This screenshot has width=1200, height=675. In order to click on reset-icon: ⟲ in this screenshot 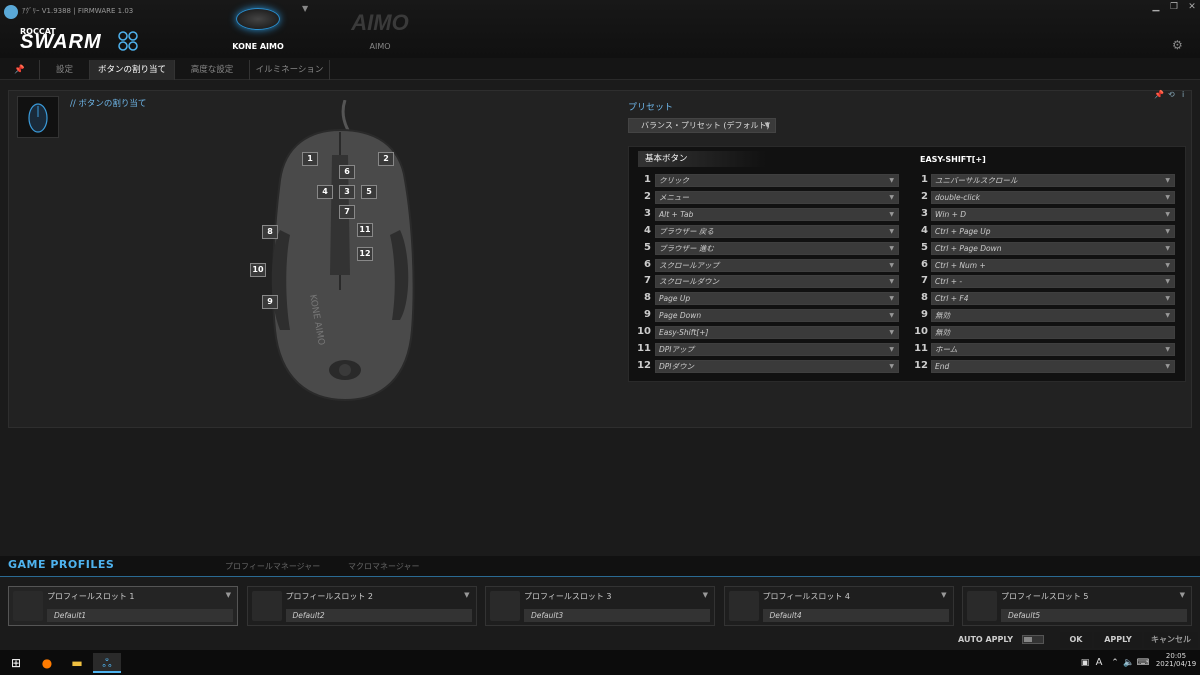, I will do `click(1171, 94)`.